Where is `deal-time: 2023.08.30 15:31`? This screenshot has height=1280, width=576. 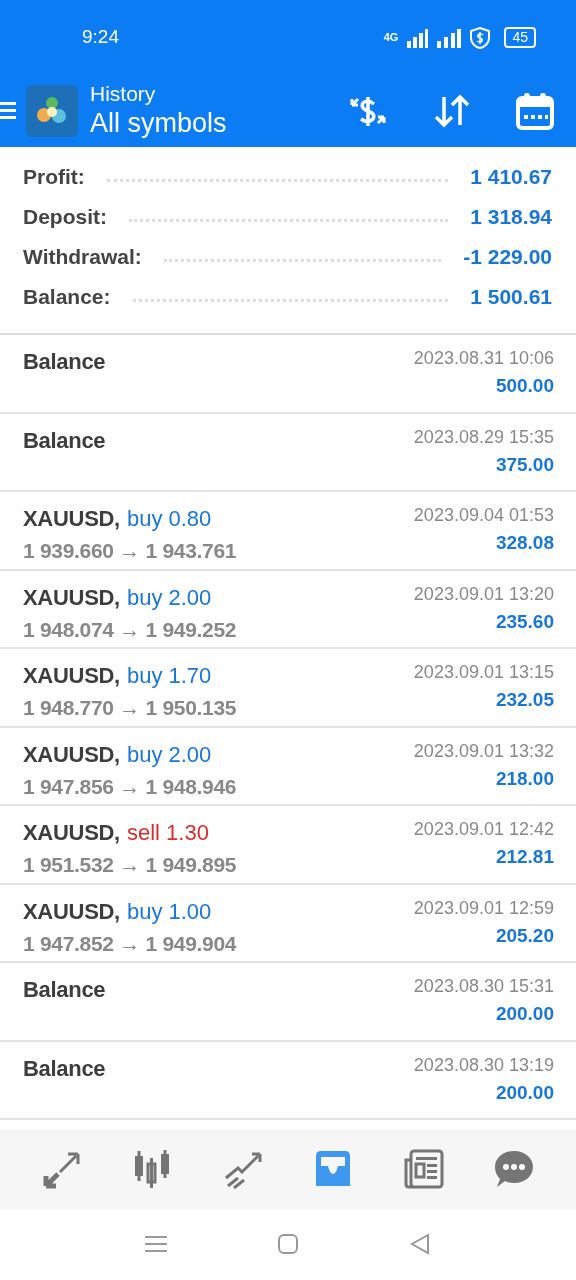 deal-time: 2023.08.30 15:31 is located at coordinates (483, 986).